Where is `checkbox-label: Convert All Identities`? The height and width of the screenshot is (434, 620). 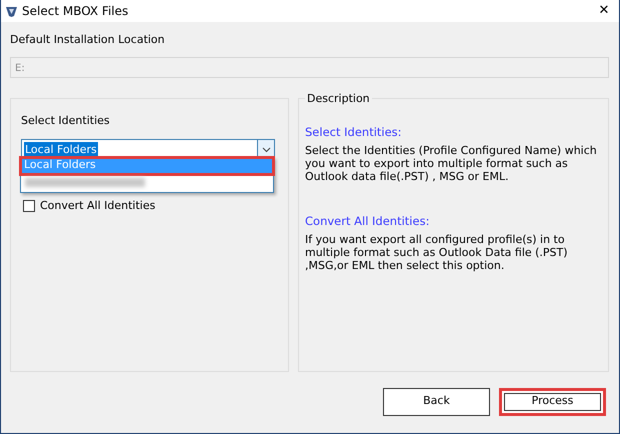
checkbox-label: Convert All Identities is located at coordinates (98, 206).